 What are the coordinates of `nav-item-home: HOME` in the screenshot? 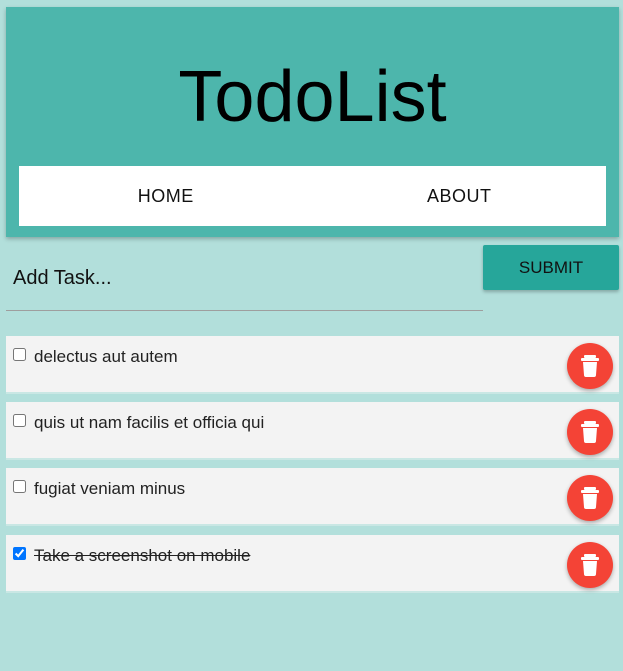 It's located at (166, 196).